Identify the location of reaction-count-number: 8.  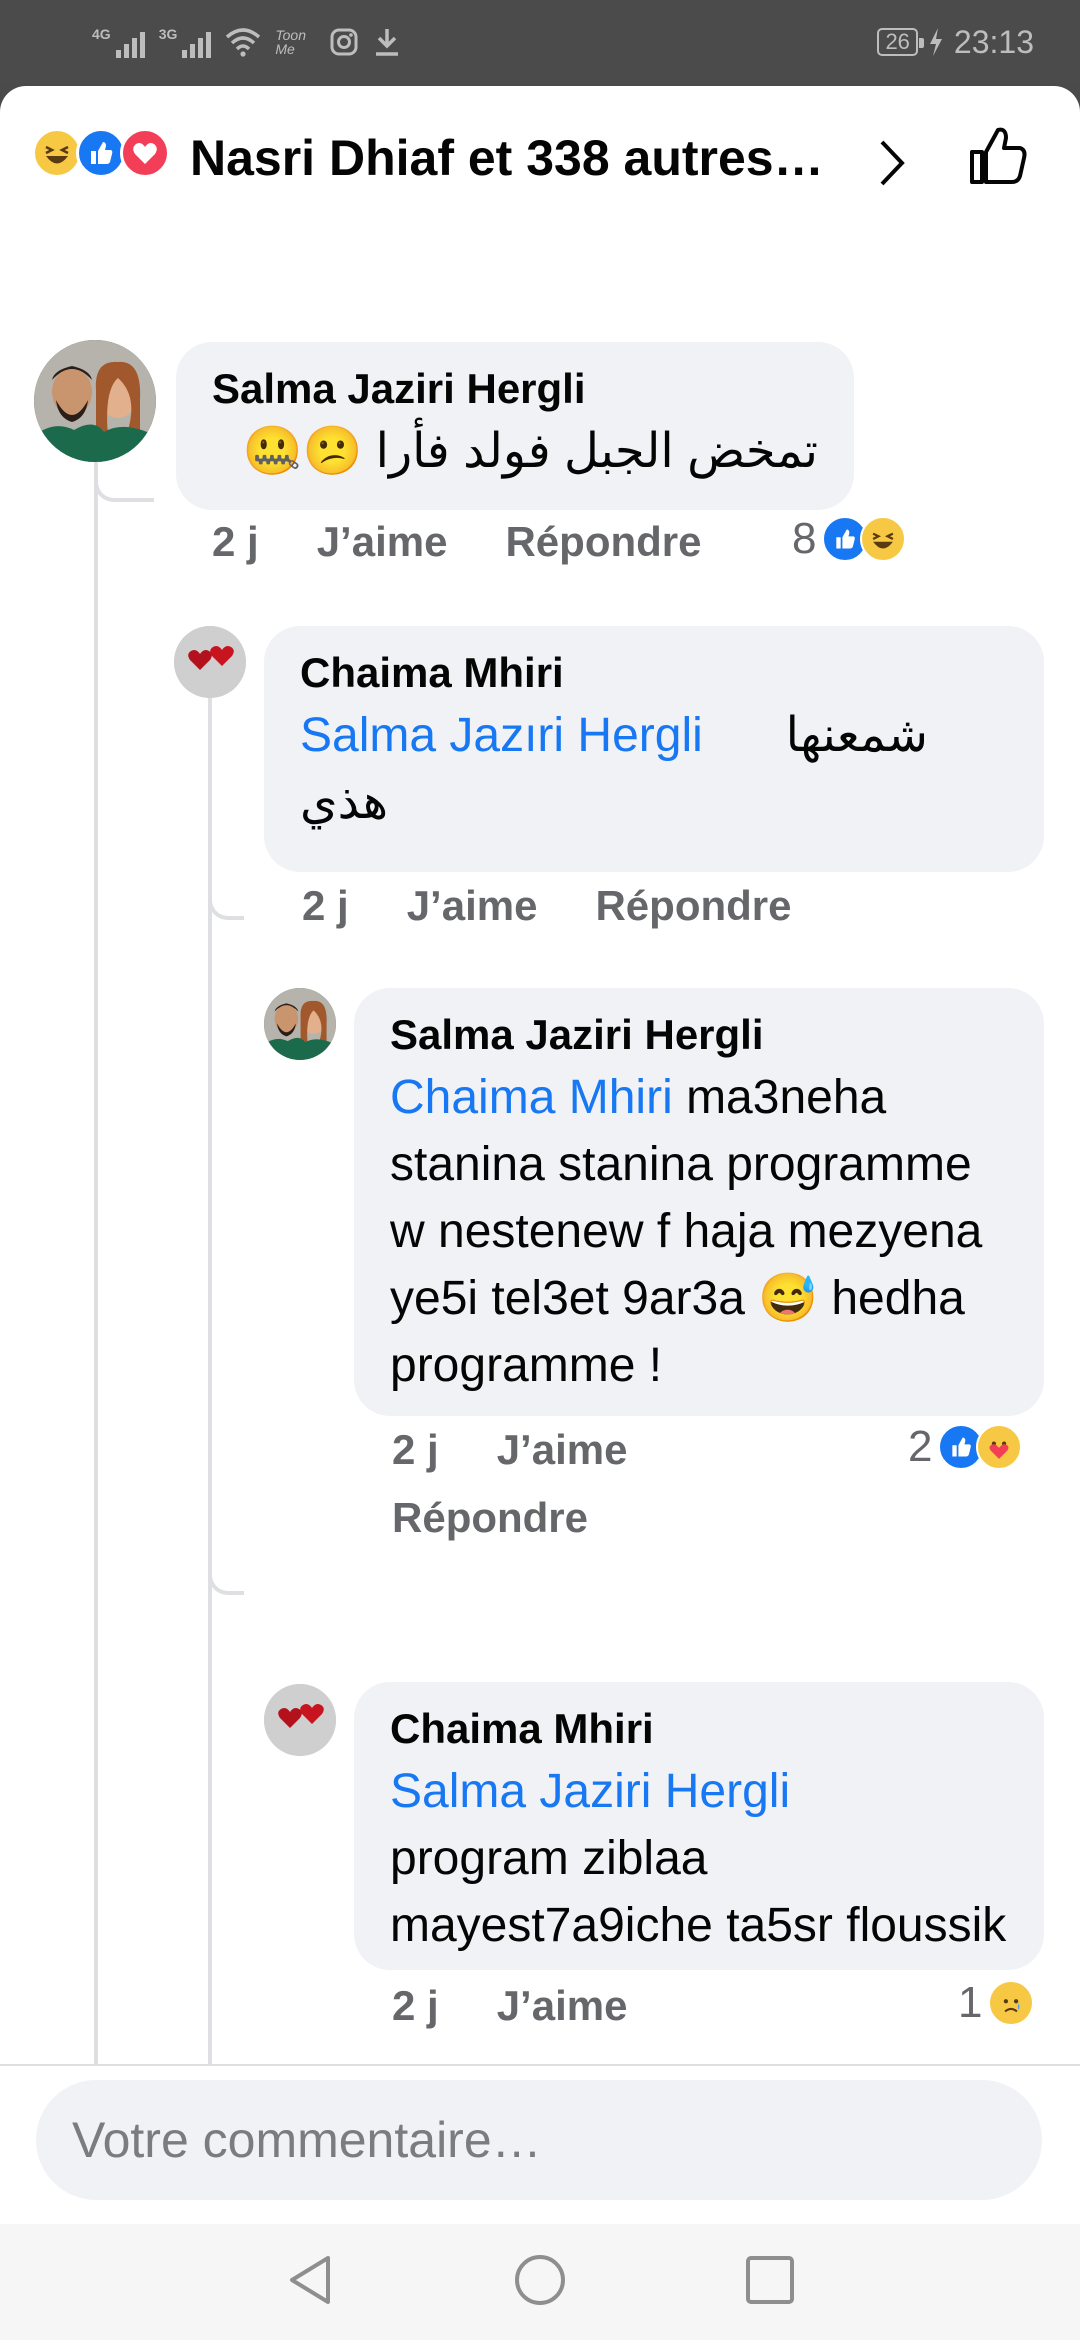
(804, 538).